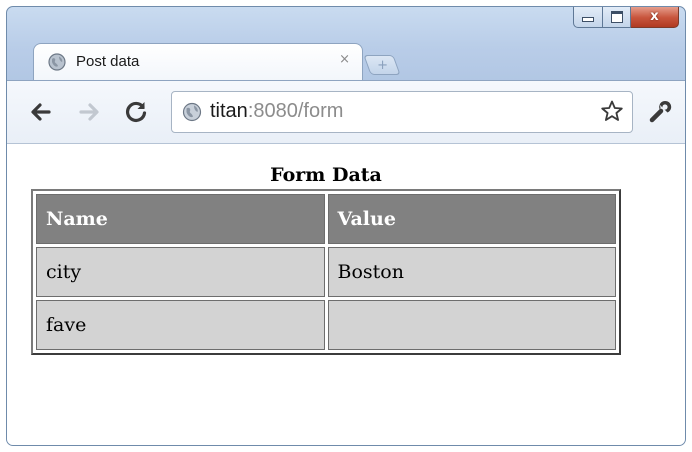 Image resolution: width=692 pixels, height=452 pixels. What do you see at coordinates (612, 111) in the screenshot?
I see `star-icon` at bounding box center [612, 111].